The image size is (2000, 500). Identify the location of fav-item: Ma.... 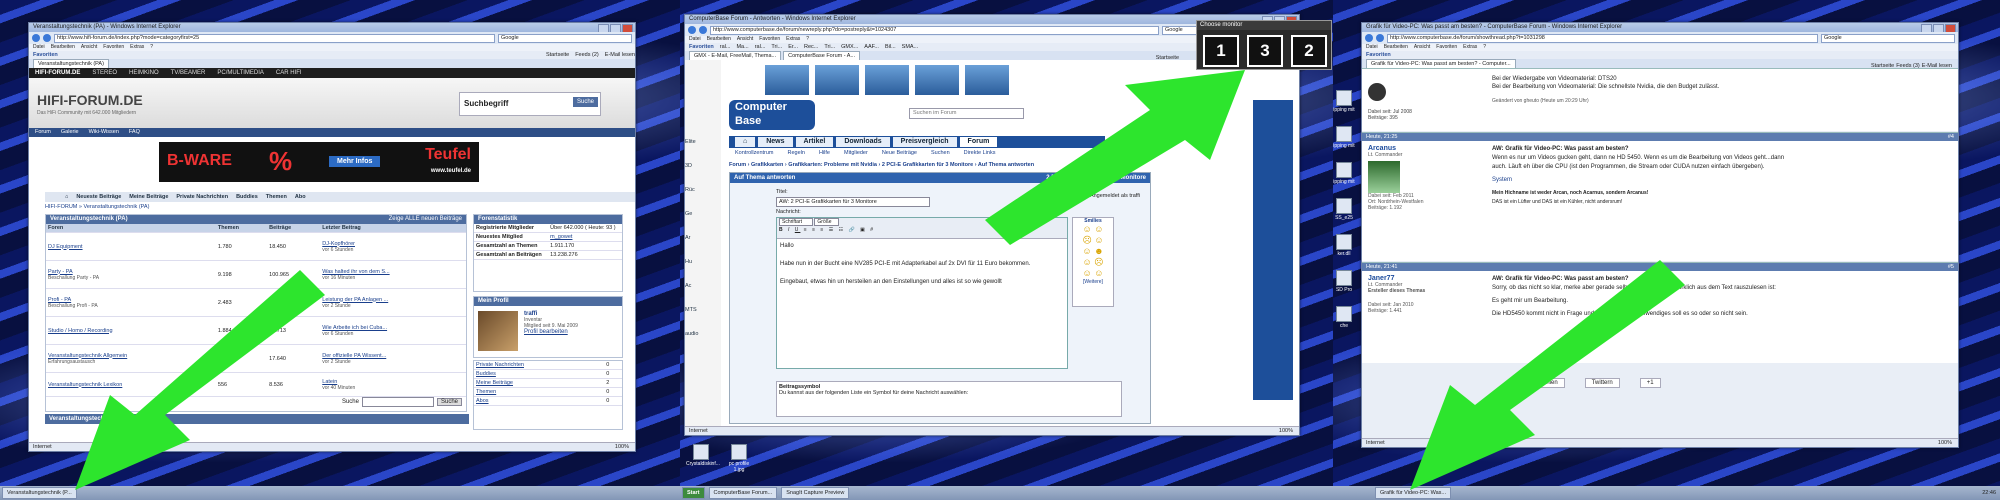
(742, 47).